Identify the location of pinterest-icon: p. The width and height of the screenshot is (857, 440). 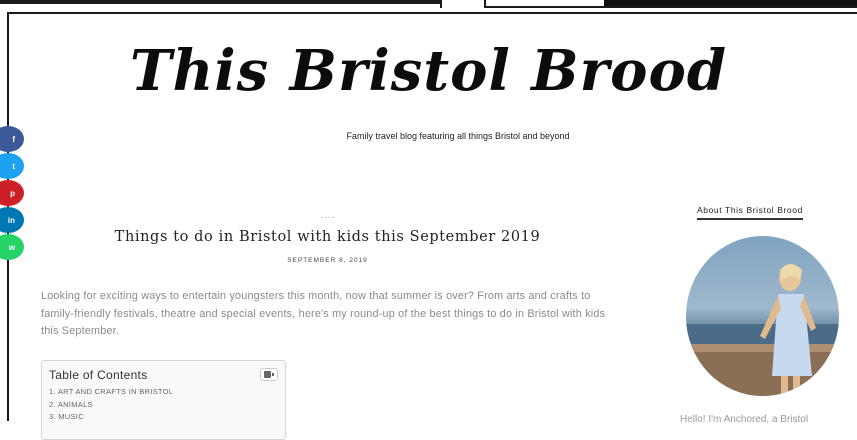
(12, 193).